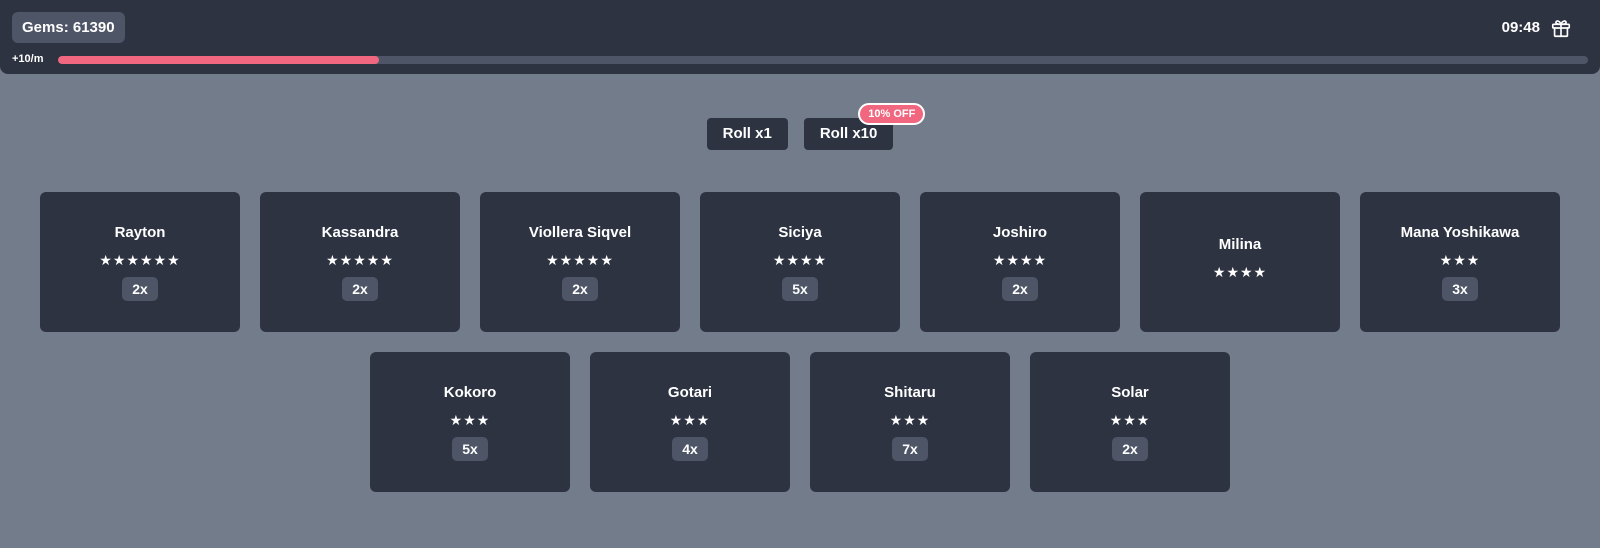  I want to click on star-rating: ★★★★★★, so click(140, 260).